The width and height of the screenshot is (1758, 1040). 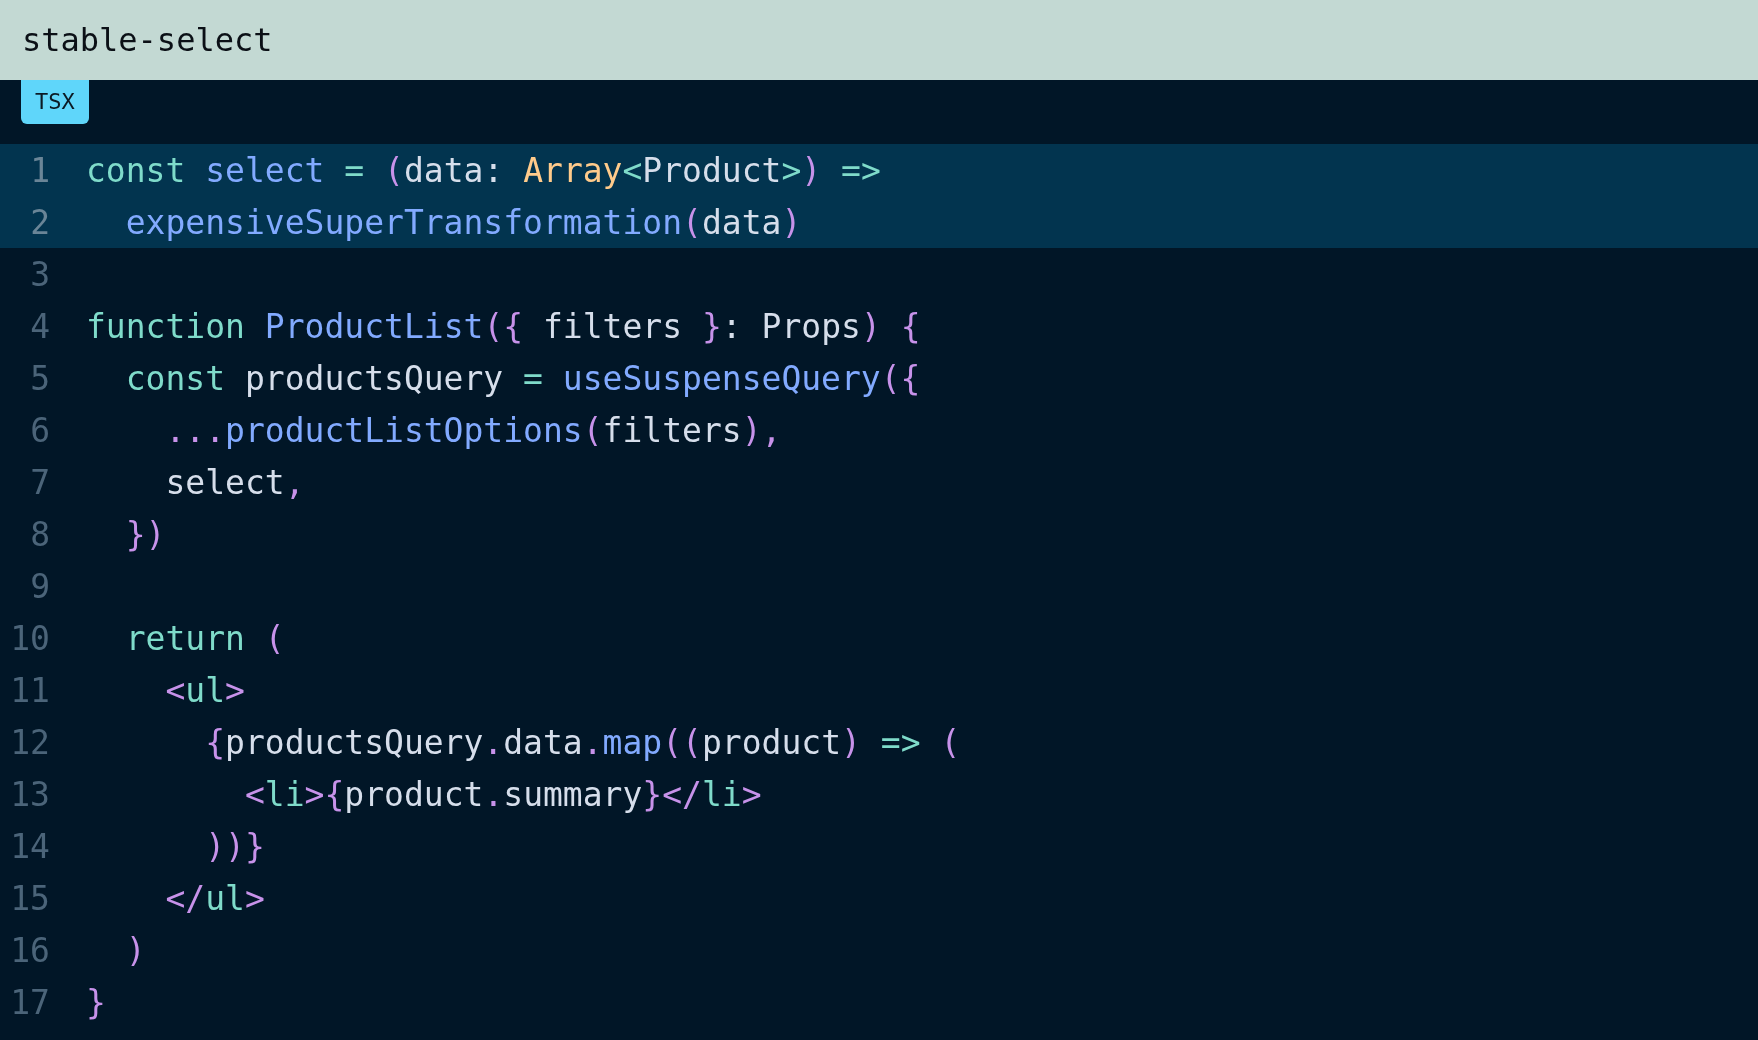 I want to click on code-line: <li>{product.summary}</li>, so click(x=502, y=794).